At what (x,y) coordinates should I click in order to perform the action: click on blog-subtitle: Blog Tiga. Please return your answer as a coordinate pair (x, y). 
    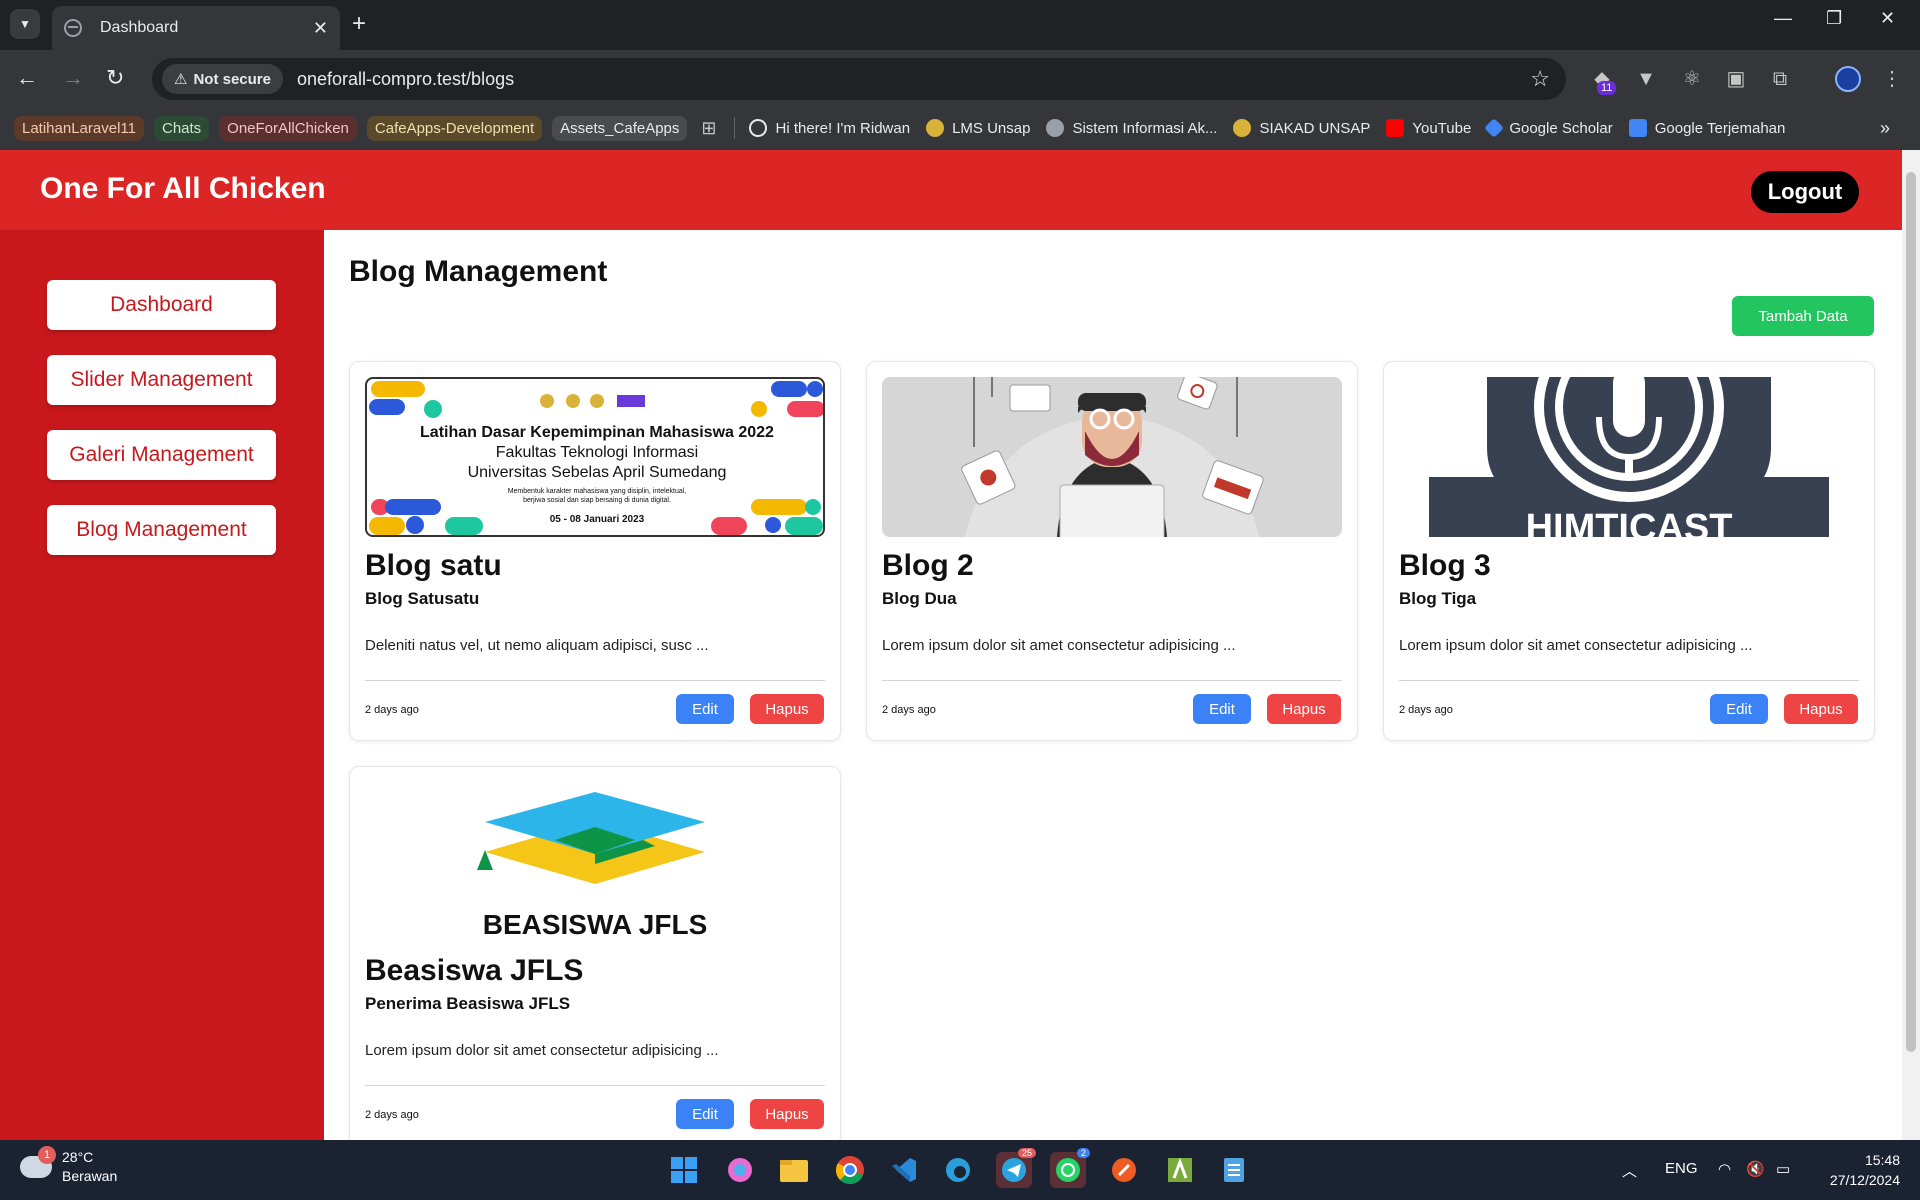
    Looking at the image, I should click on (1438, 598).